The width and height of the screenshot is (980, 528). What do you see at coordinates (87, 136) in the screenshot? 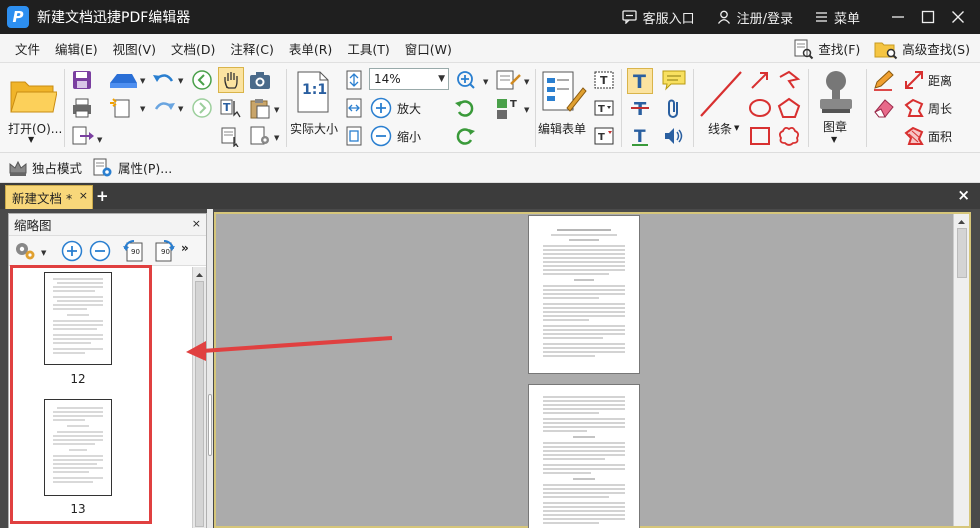
I see `export-button: ▼` at bounding box center [87, 136].